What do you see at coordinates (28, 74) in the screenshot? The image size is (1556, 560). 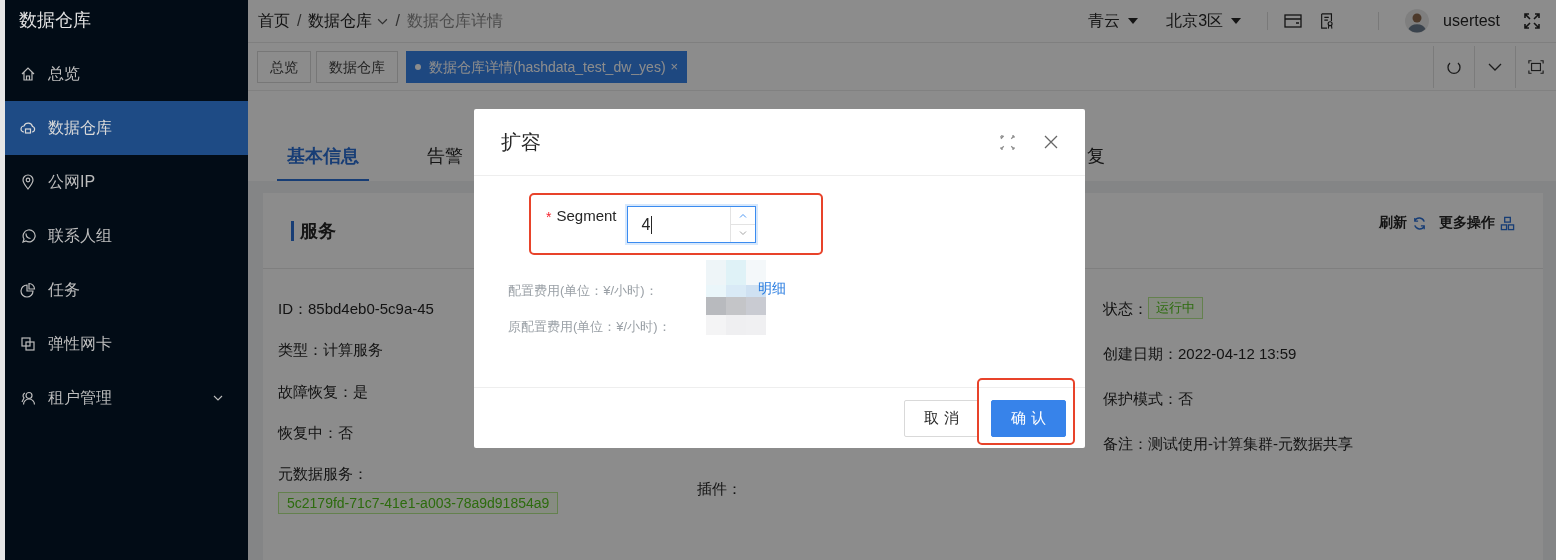 I see `home-icon` at bounding box center [28, 74].